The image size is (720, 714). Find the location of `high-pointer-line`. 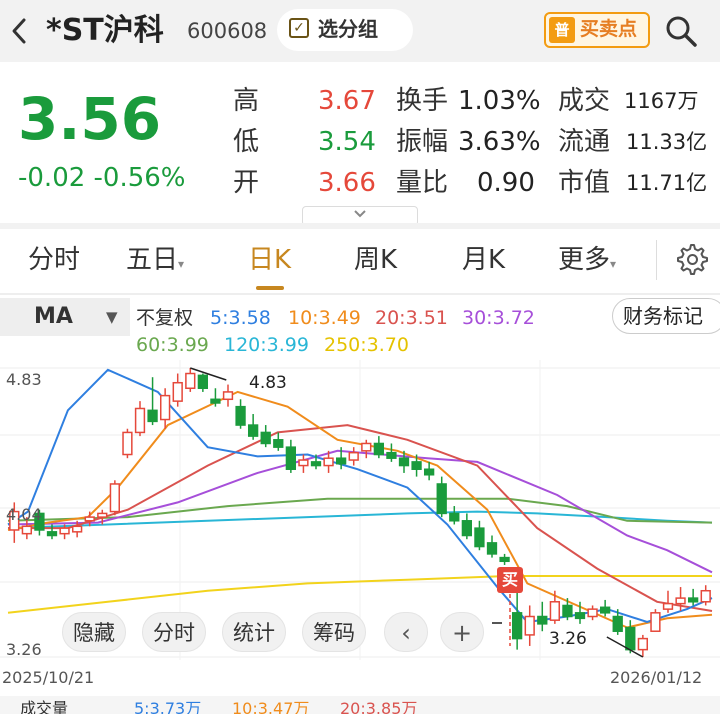

high-pointer-line is located at coordinates (208, 374).